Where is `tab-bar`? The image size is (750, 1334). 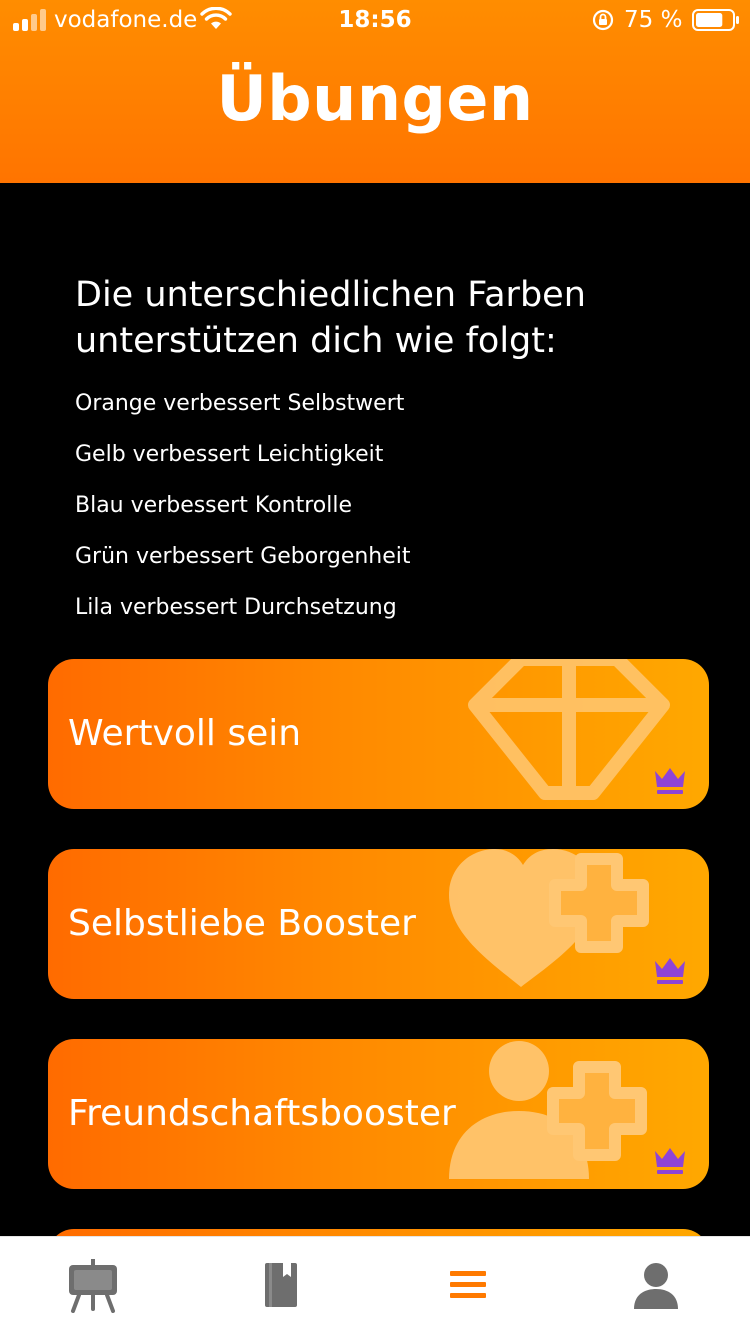 tab-bar is located at coordinates (375, 1285).